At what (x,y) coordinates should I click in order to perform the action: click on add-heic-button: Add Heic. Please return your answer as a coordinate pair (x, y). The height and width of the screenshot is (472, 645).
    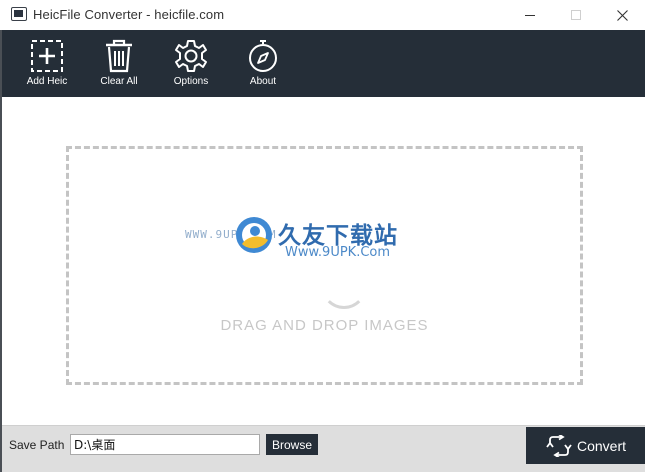
    Looking at the image, I should click on (47, 63).